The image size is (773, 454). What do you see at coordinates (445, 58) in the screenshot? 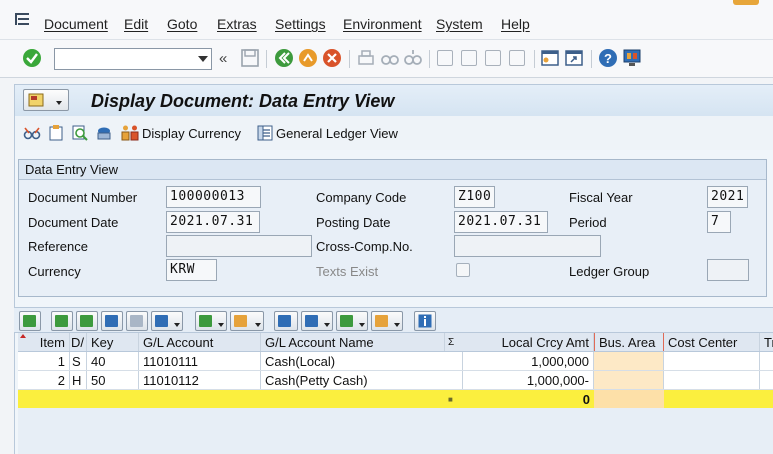
I see `first-page-icon` at bounding box center [445, 58].